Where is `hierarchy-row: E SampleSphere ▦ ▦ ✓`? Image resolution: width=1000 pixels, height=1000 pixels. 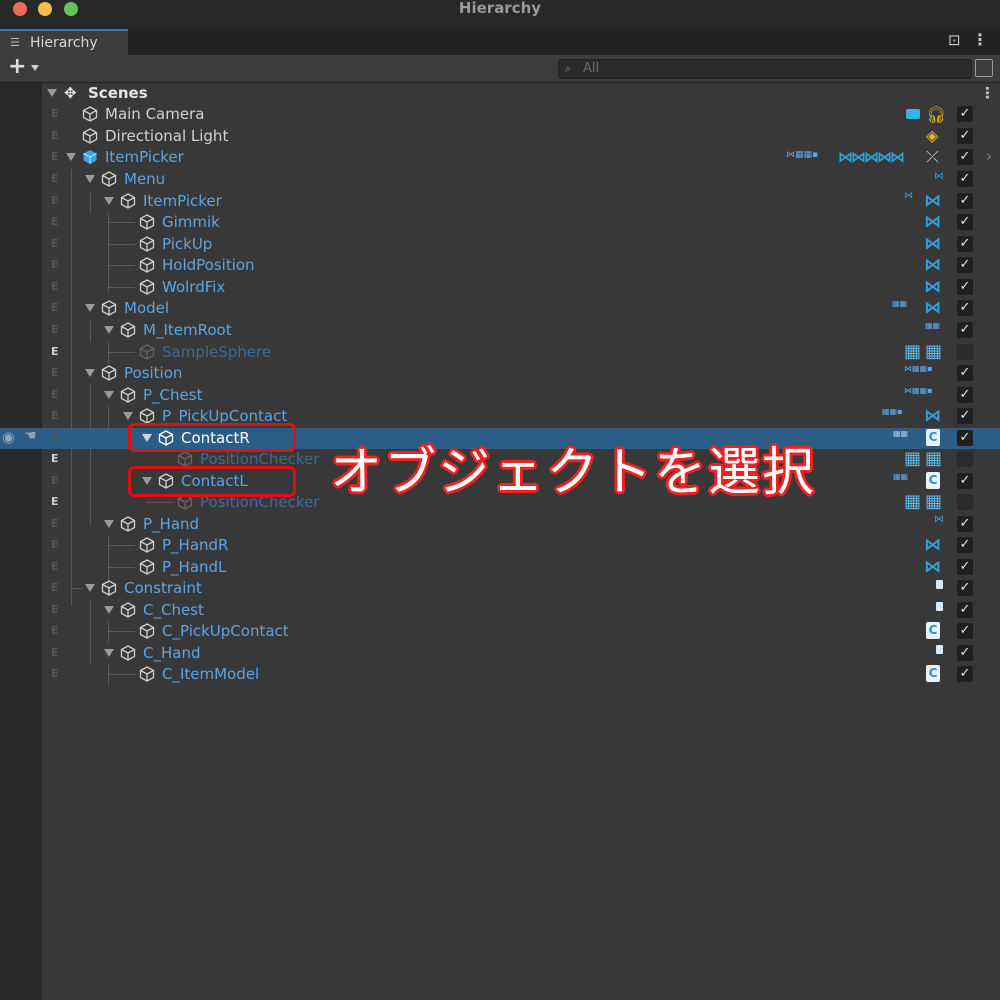
hierarchy-row: E SampleSphere ▦ ▦ ✓ is located at coordinates (500, 352).